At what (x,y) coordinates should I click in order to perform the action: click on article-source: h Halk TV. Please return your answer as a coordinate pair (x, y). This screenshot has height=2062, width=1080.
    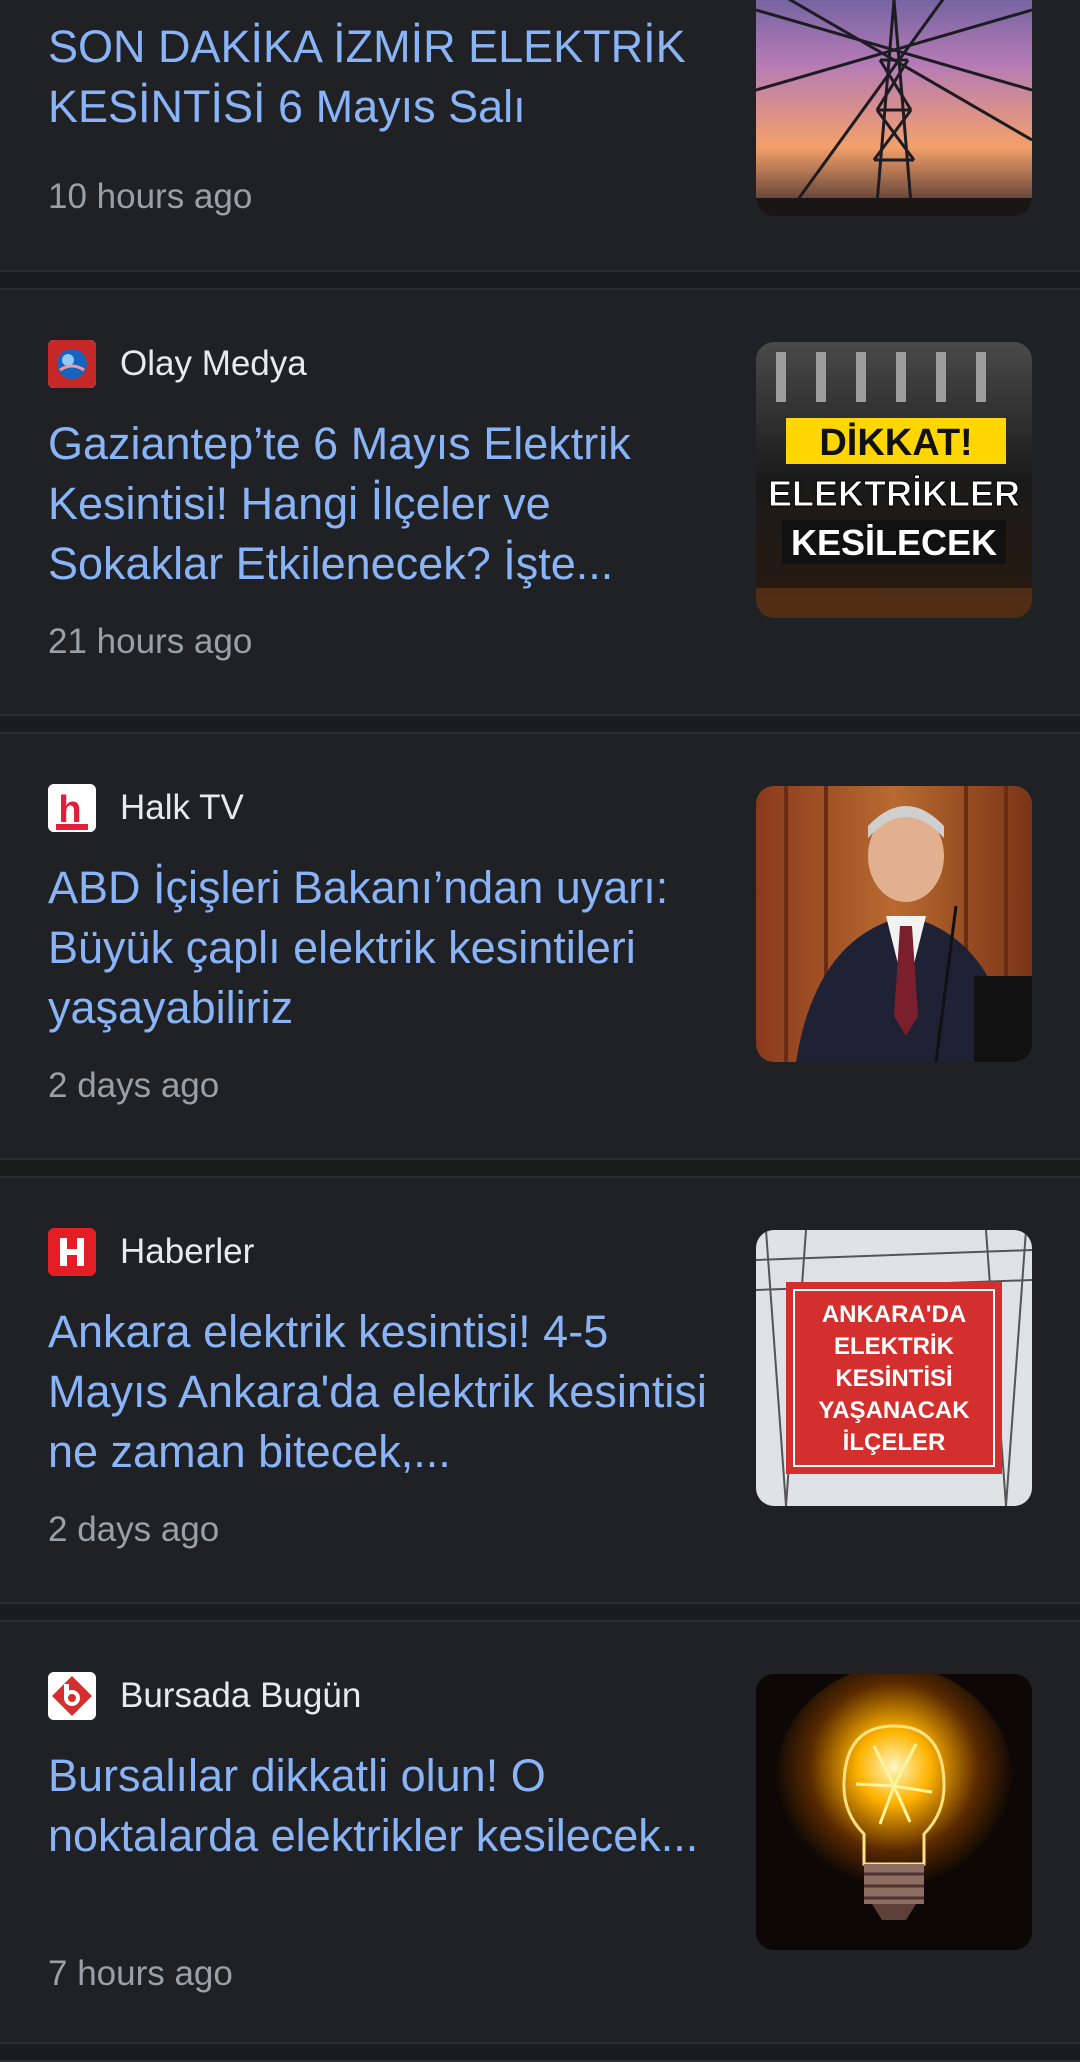
    Looking at the image, I should click on (146, 808).